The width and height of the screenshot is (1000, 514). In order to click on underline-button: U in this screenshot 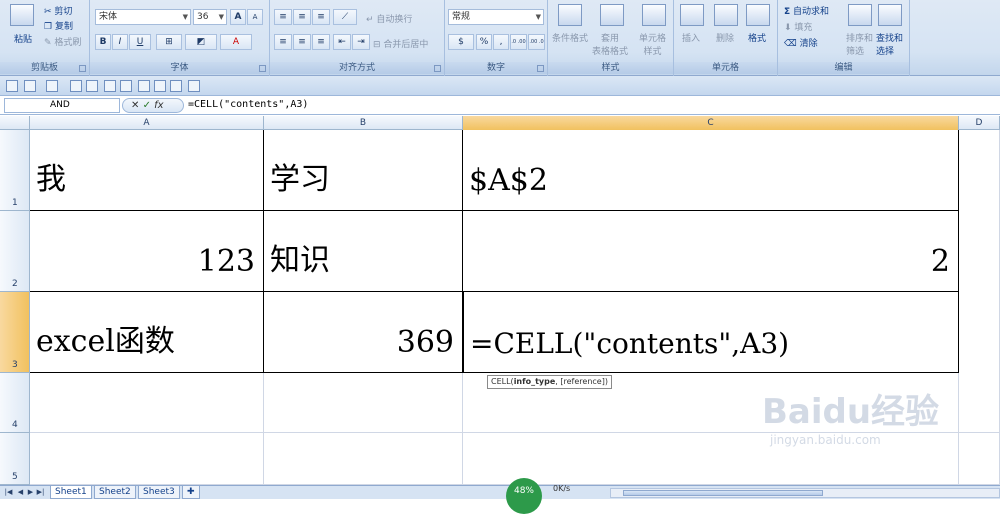, I will do `click(140, 42)`.